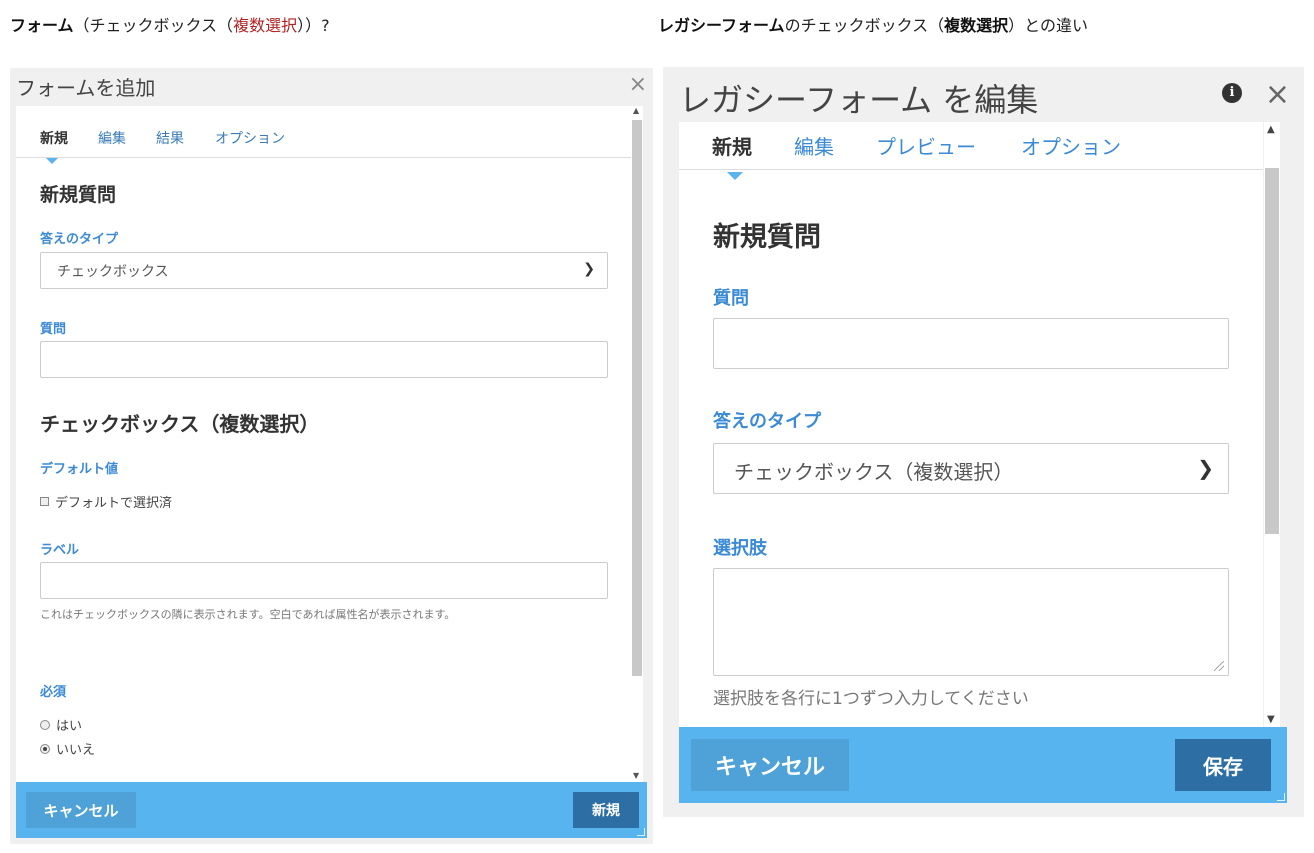  Describe the element at coordinates (170, 138) in the screenshot. I see `tab-results: 結果` at that location.